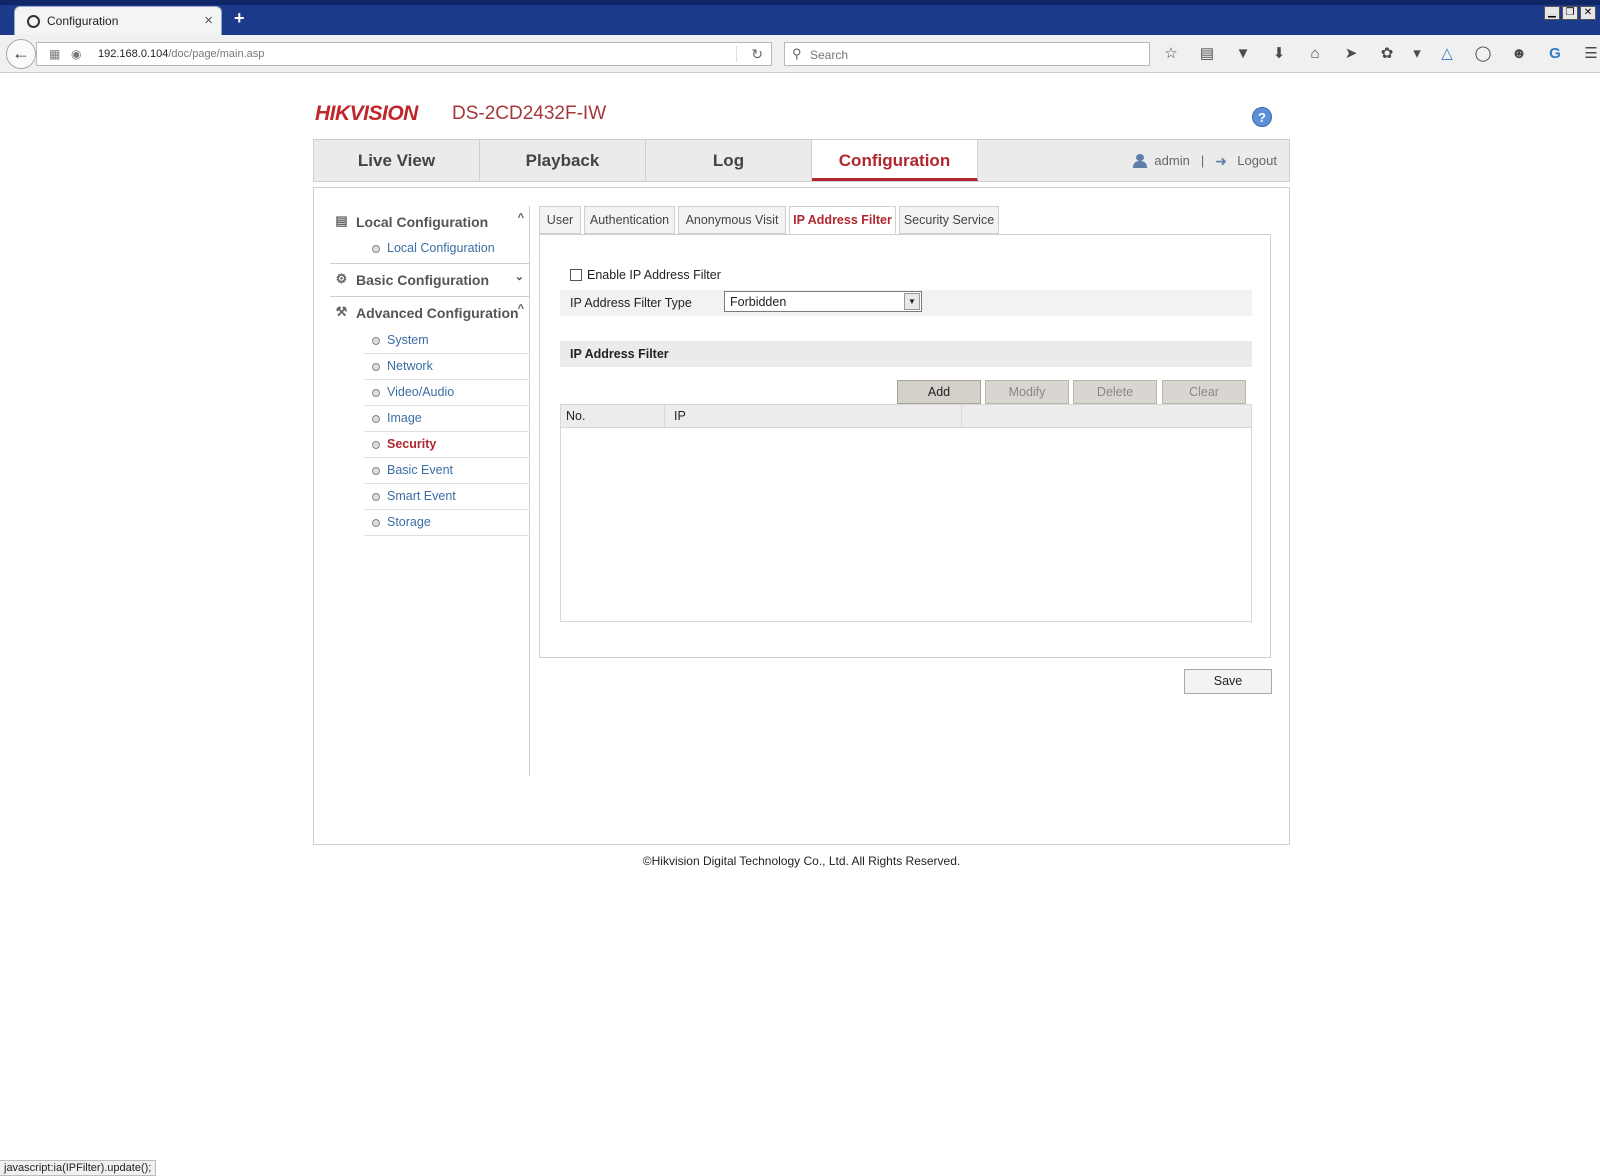 Image resolution: width=1600 pixels, height=1176 pixels. What do you see at coordinates (76, 54) in the screenshot?
I see `site-info-icon: ◉` at bounding box center [76, 54].